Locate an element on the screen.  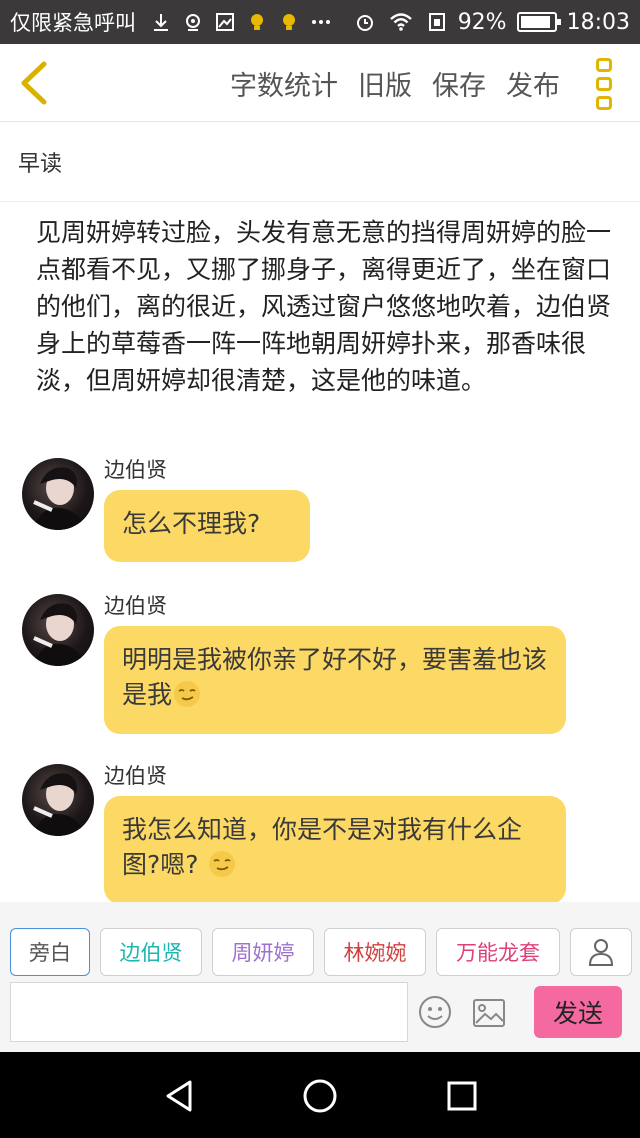
status-bar: 仅限紧急呼叫 92% 18:03 is located at coordinates (320, 22).